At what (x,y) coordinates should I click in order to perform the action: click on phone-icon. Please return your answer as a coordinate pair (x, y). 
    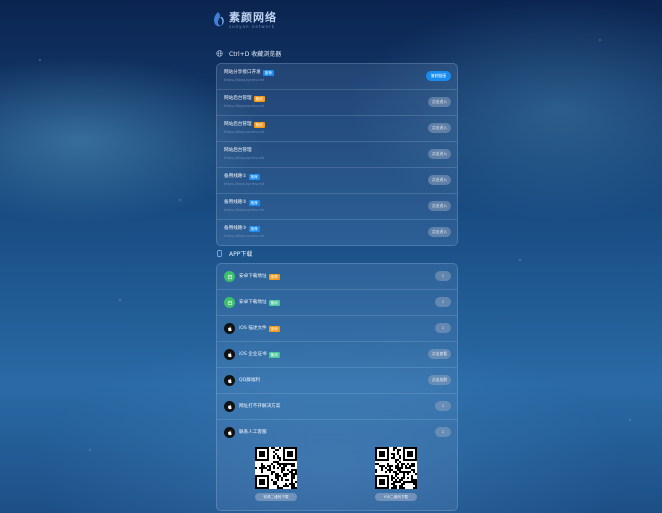
    Looking at the image, I should click on (219, 253).